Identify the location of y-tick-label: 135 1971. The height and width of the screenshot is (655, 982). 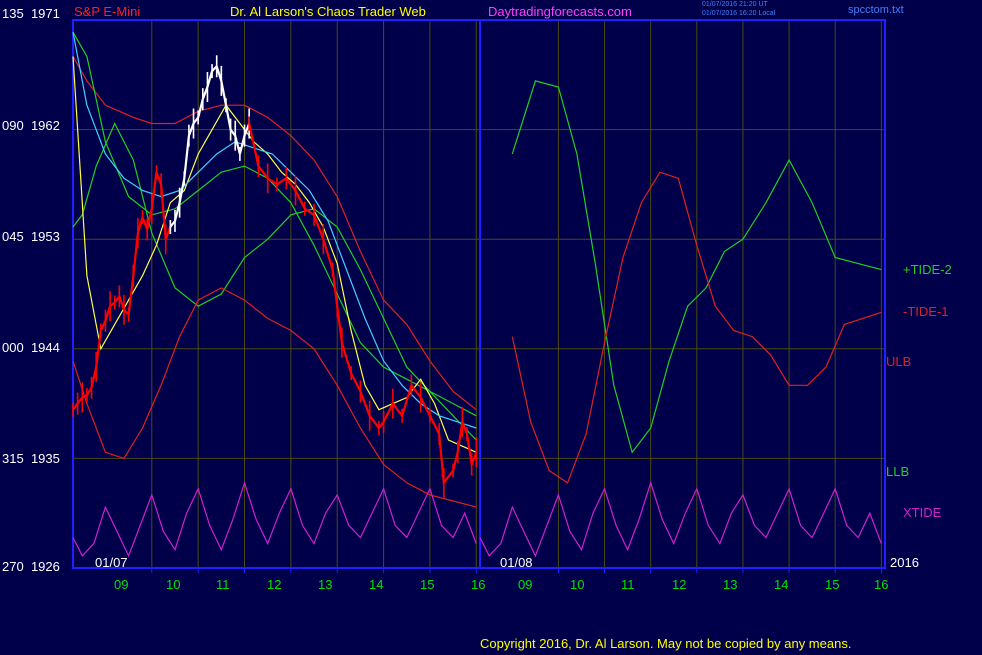
(31, 13).